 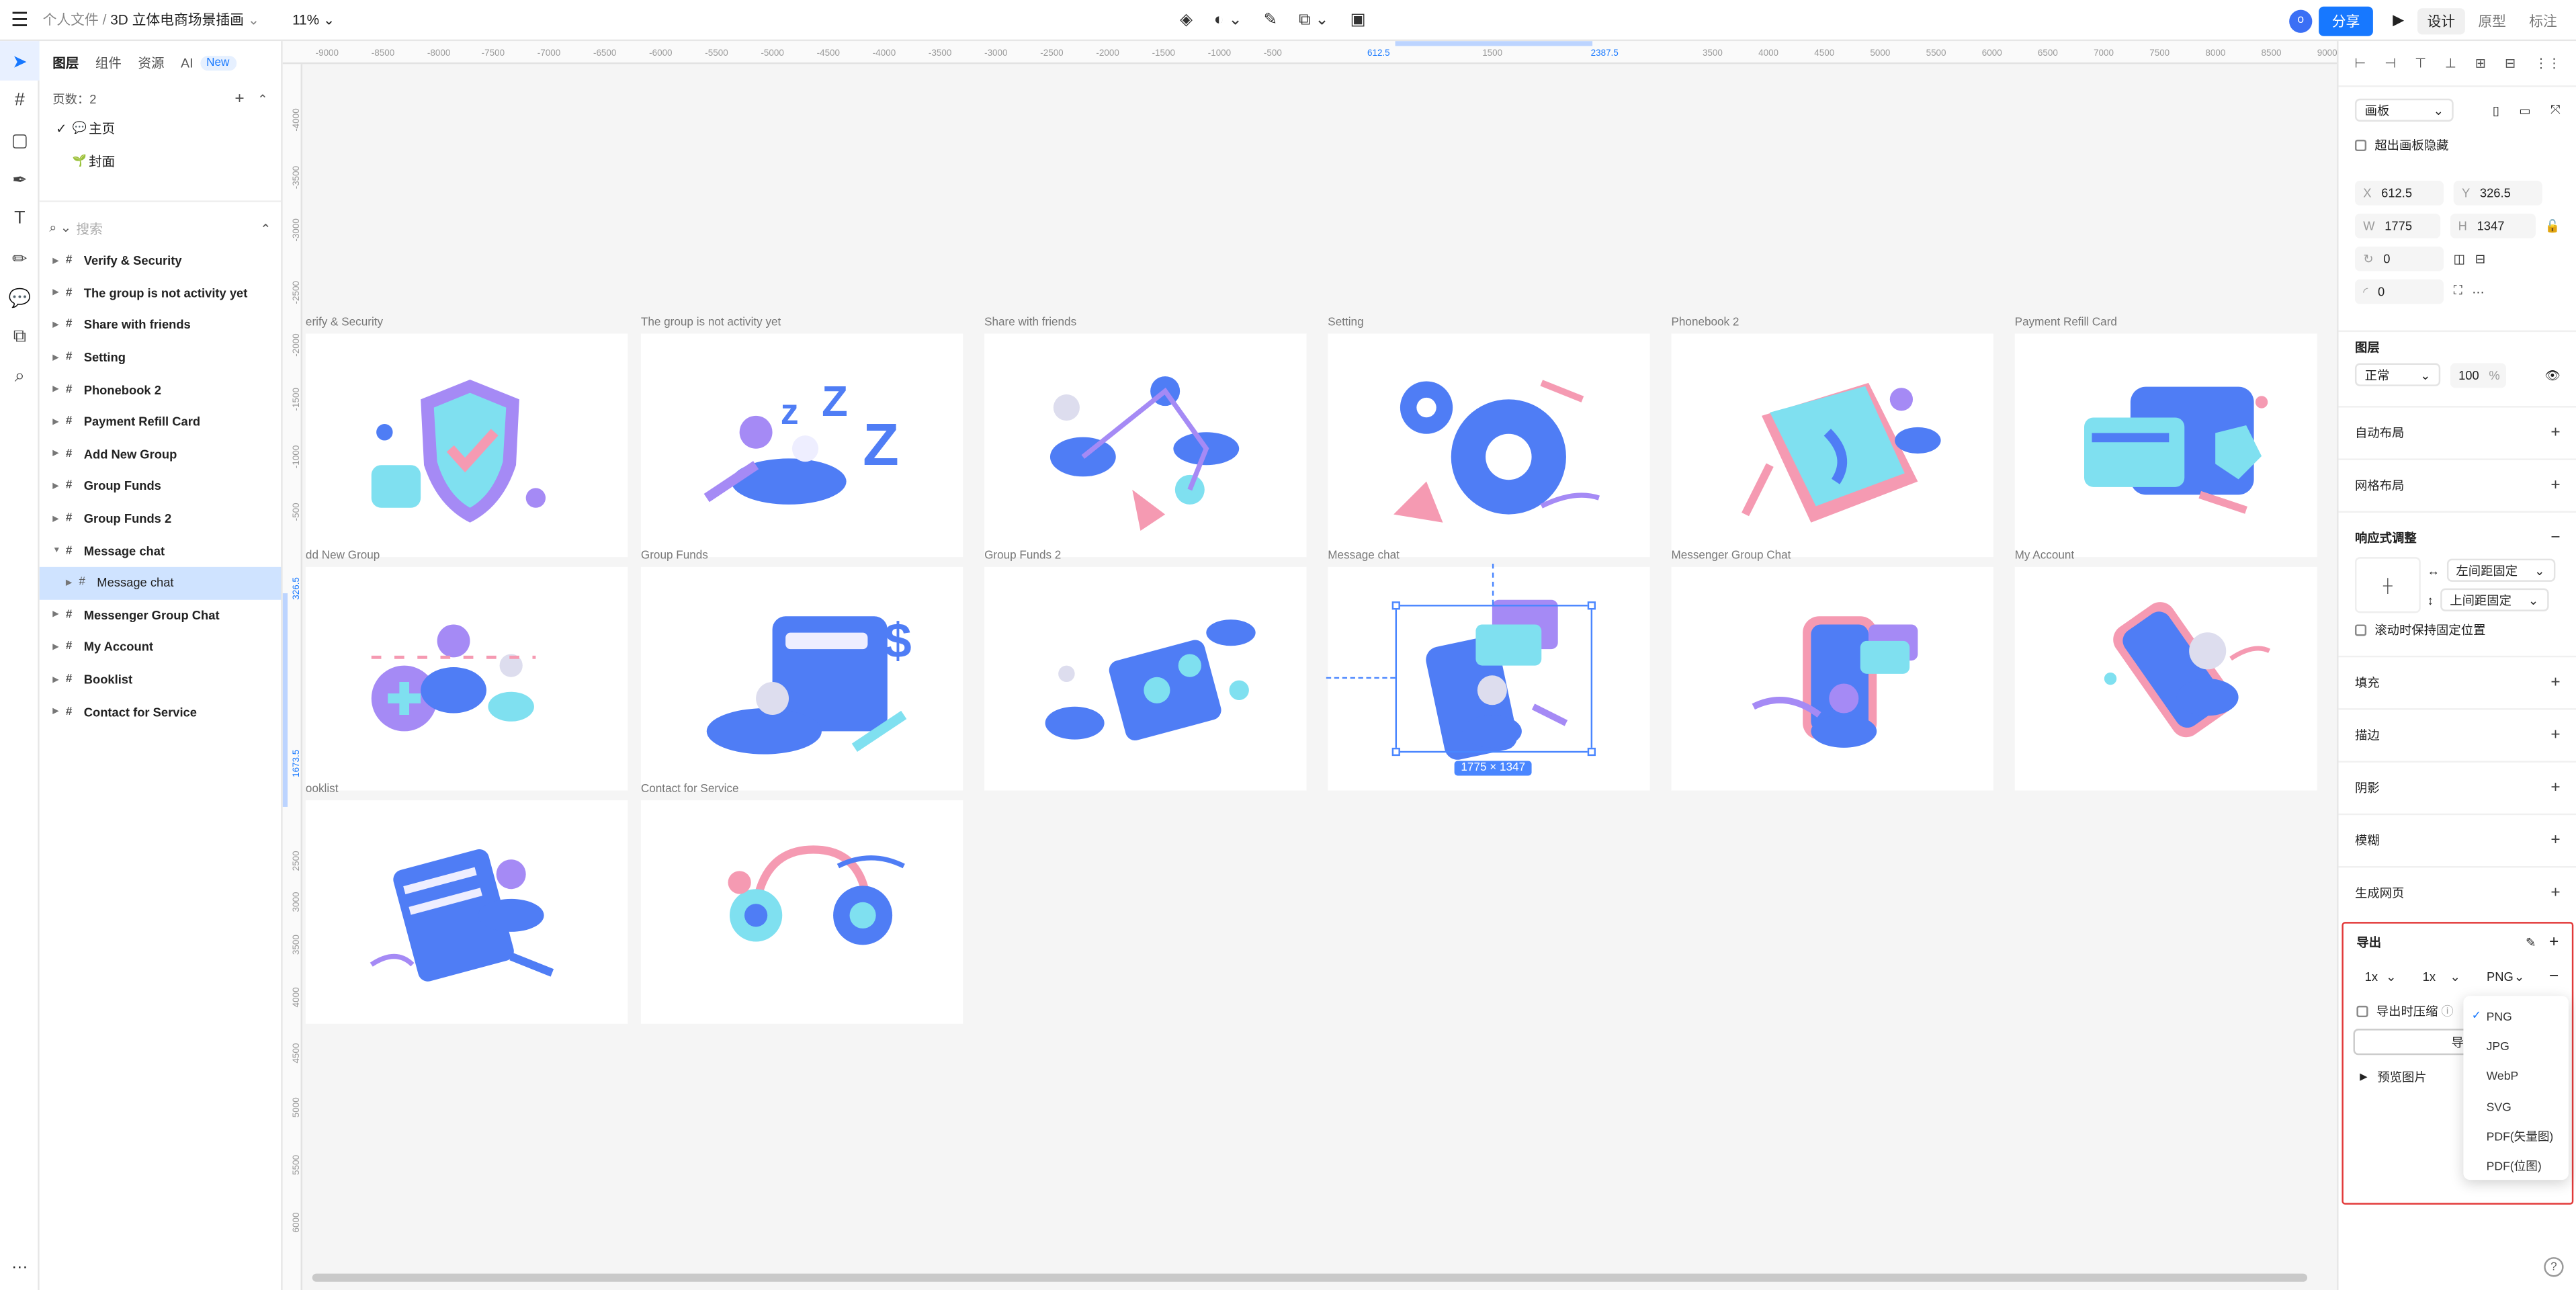 What do you see at coordinates (1358, 20) in the screenshot?
I see `frame-mode-icon: ▣` at bounding box center [1358, 20].